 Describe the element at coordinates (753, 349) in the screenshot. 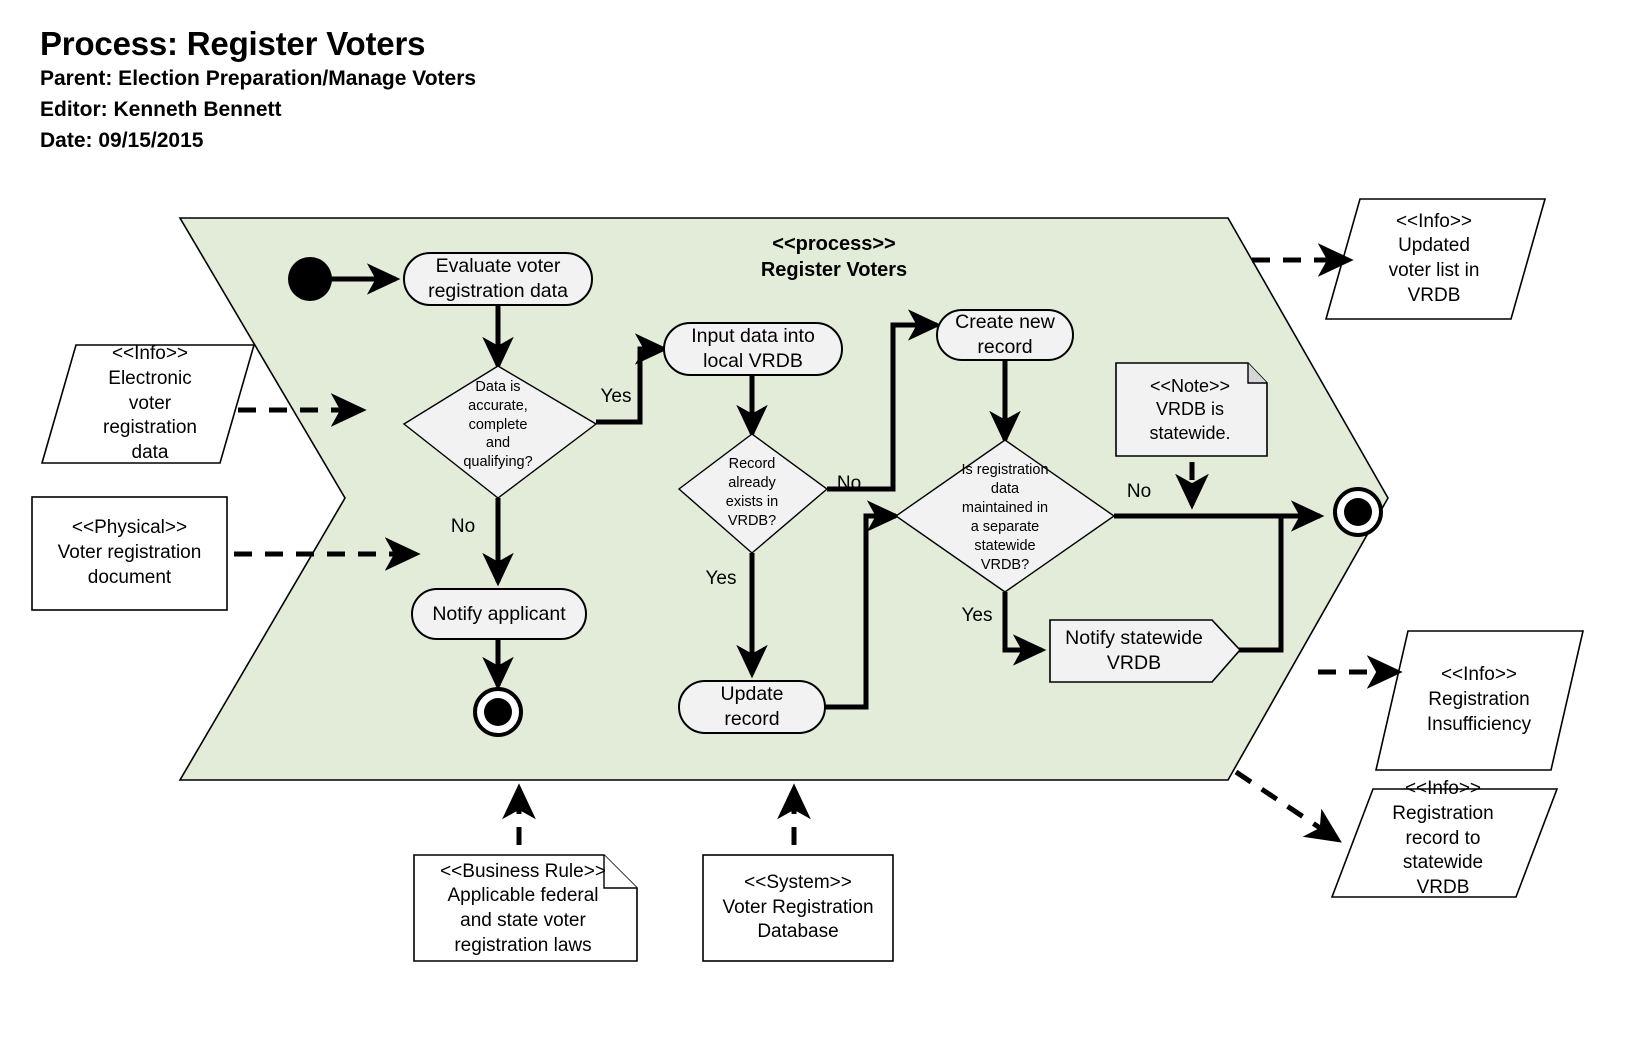

I see `activity-input-data-shape` at that location.